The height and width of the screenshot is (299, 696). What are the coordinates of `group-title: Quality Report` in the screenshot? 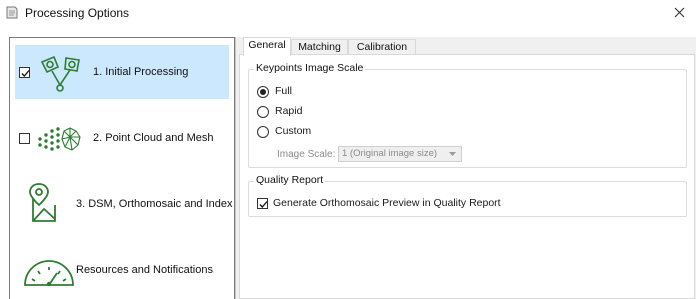 It's located at (290, 180).